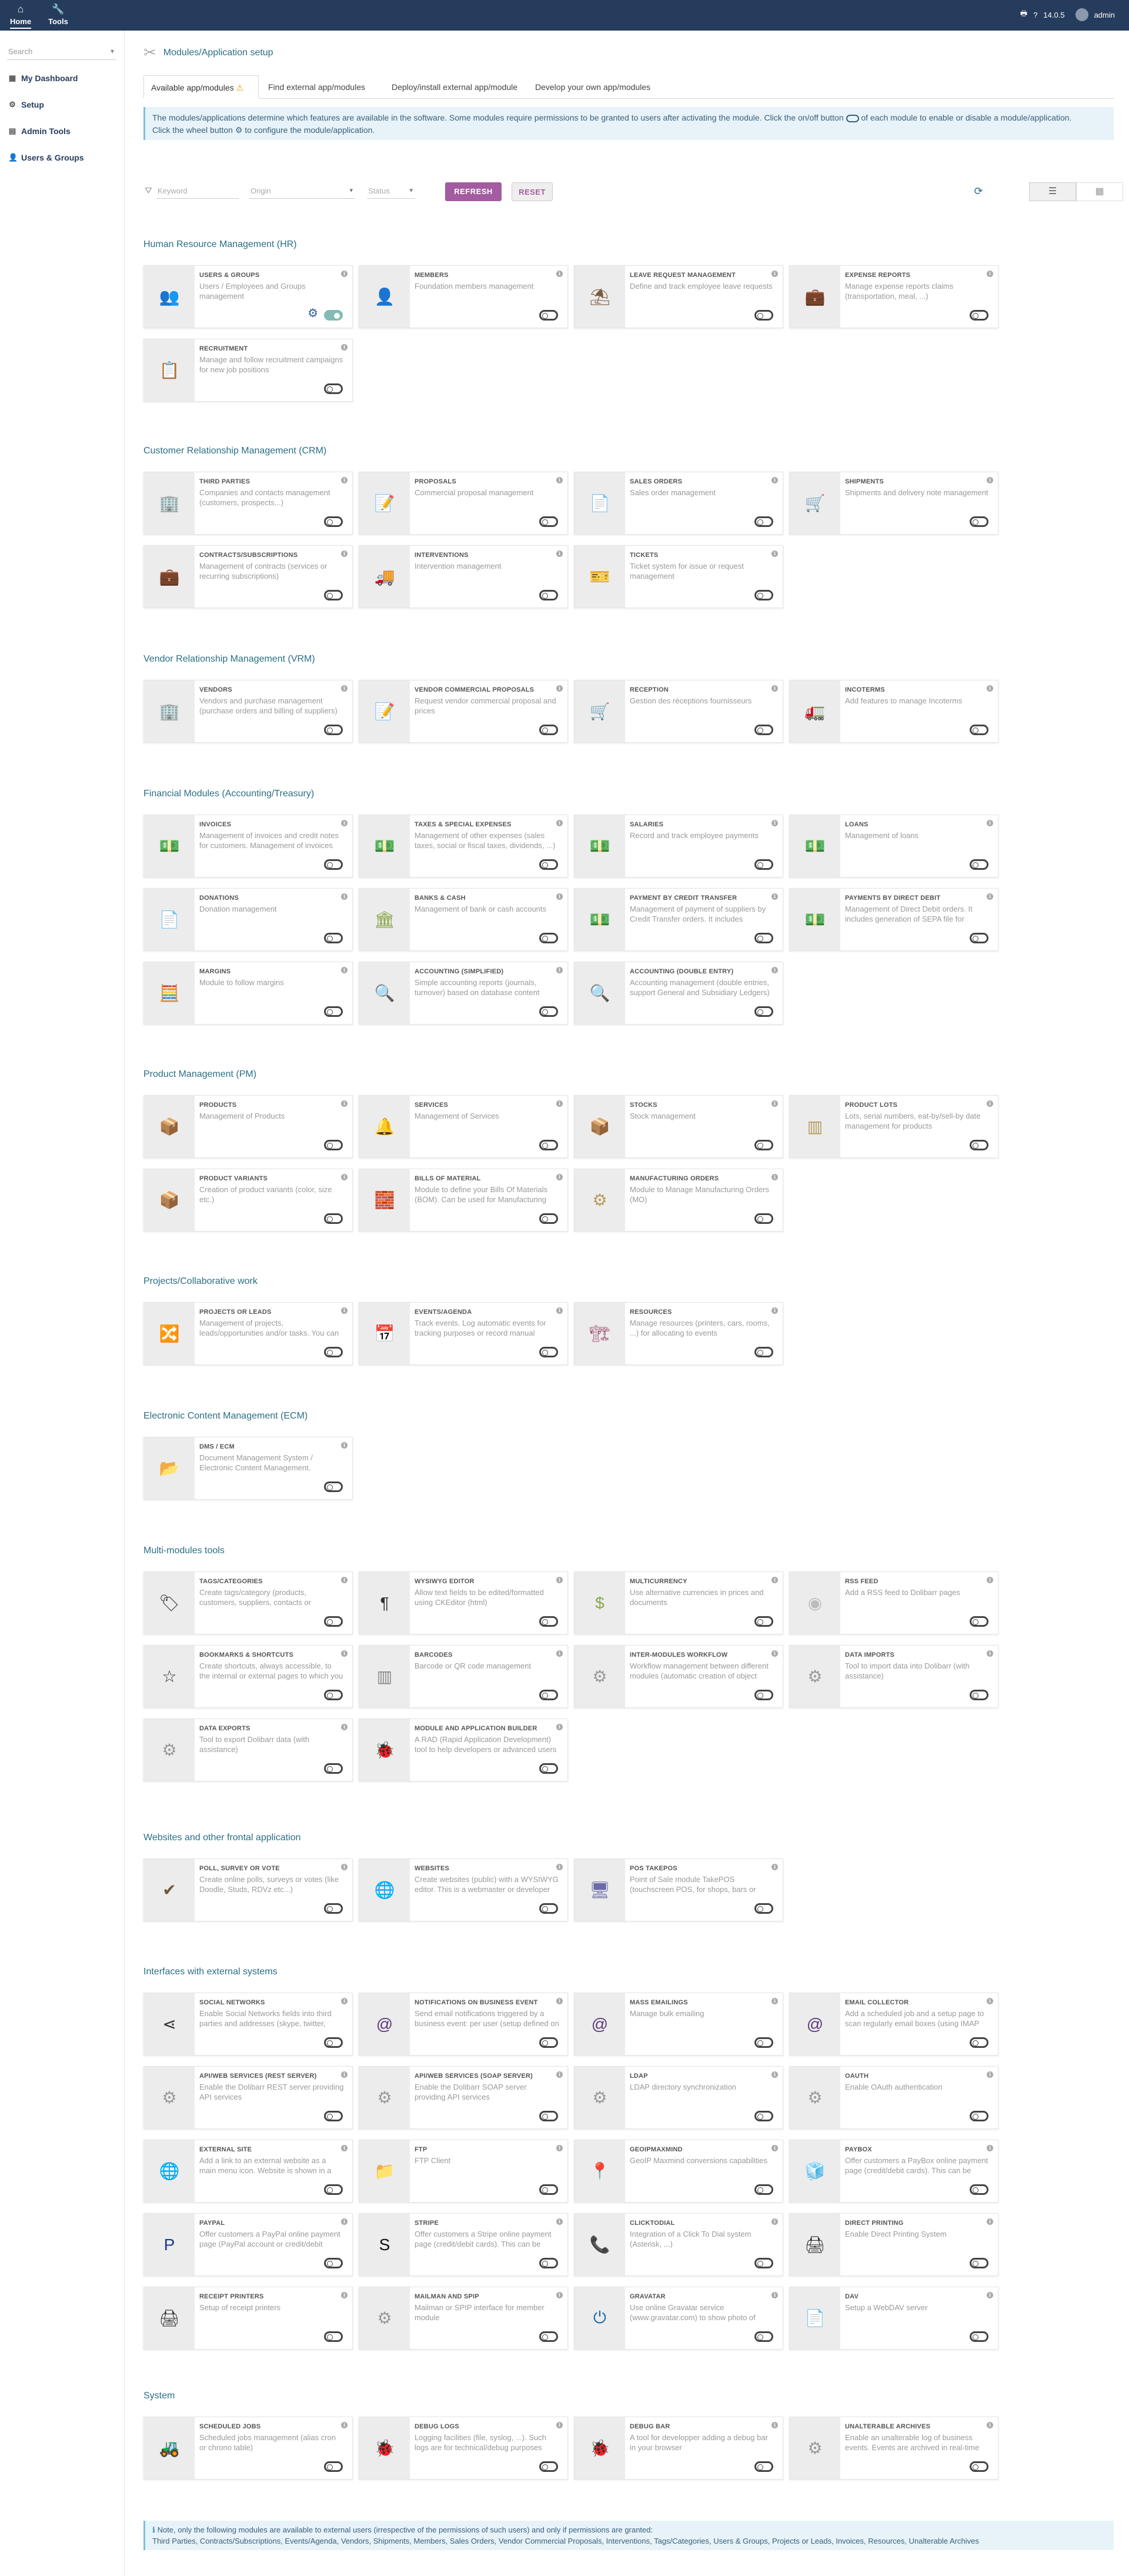 The height and width of the screenshot is (2576, 1129). Describe the element at coordinates (26, 104) in the screenshot. I see `sidebar-item-setup: ⚙ Setup` at that location.